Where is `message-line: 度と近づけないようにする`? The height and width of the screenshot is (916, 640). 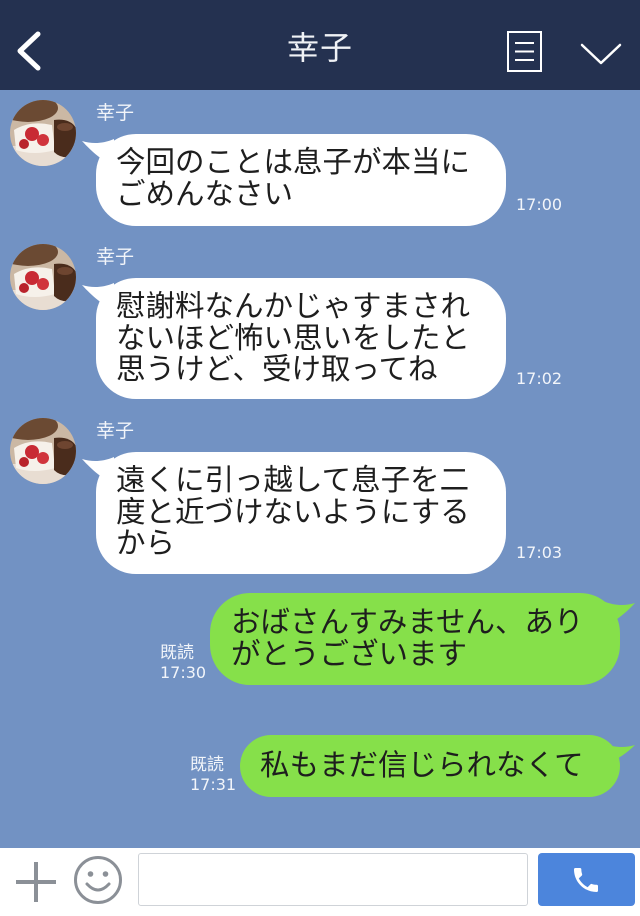 message-line: 度と近づけないようにする is located at coordinates (293, 511).